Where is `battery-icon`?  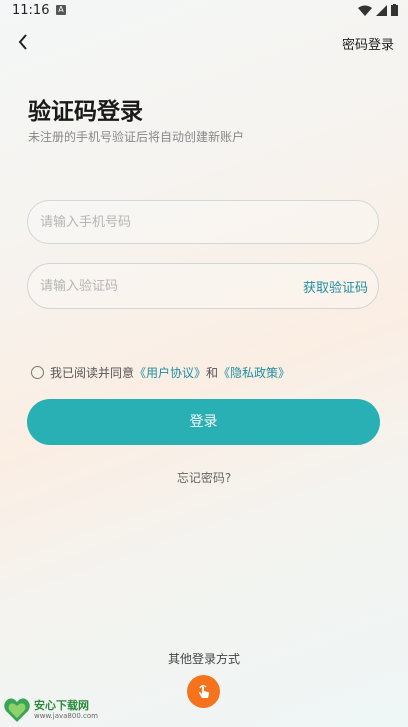
battery-icon is located at coordinates (394, 10).